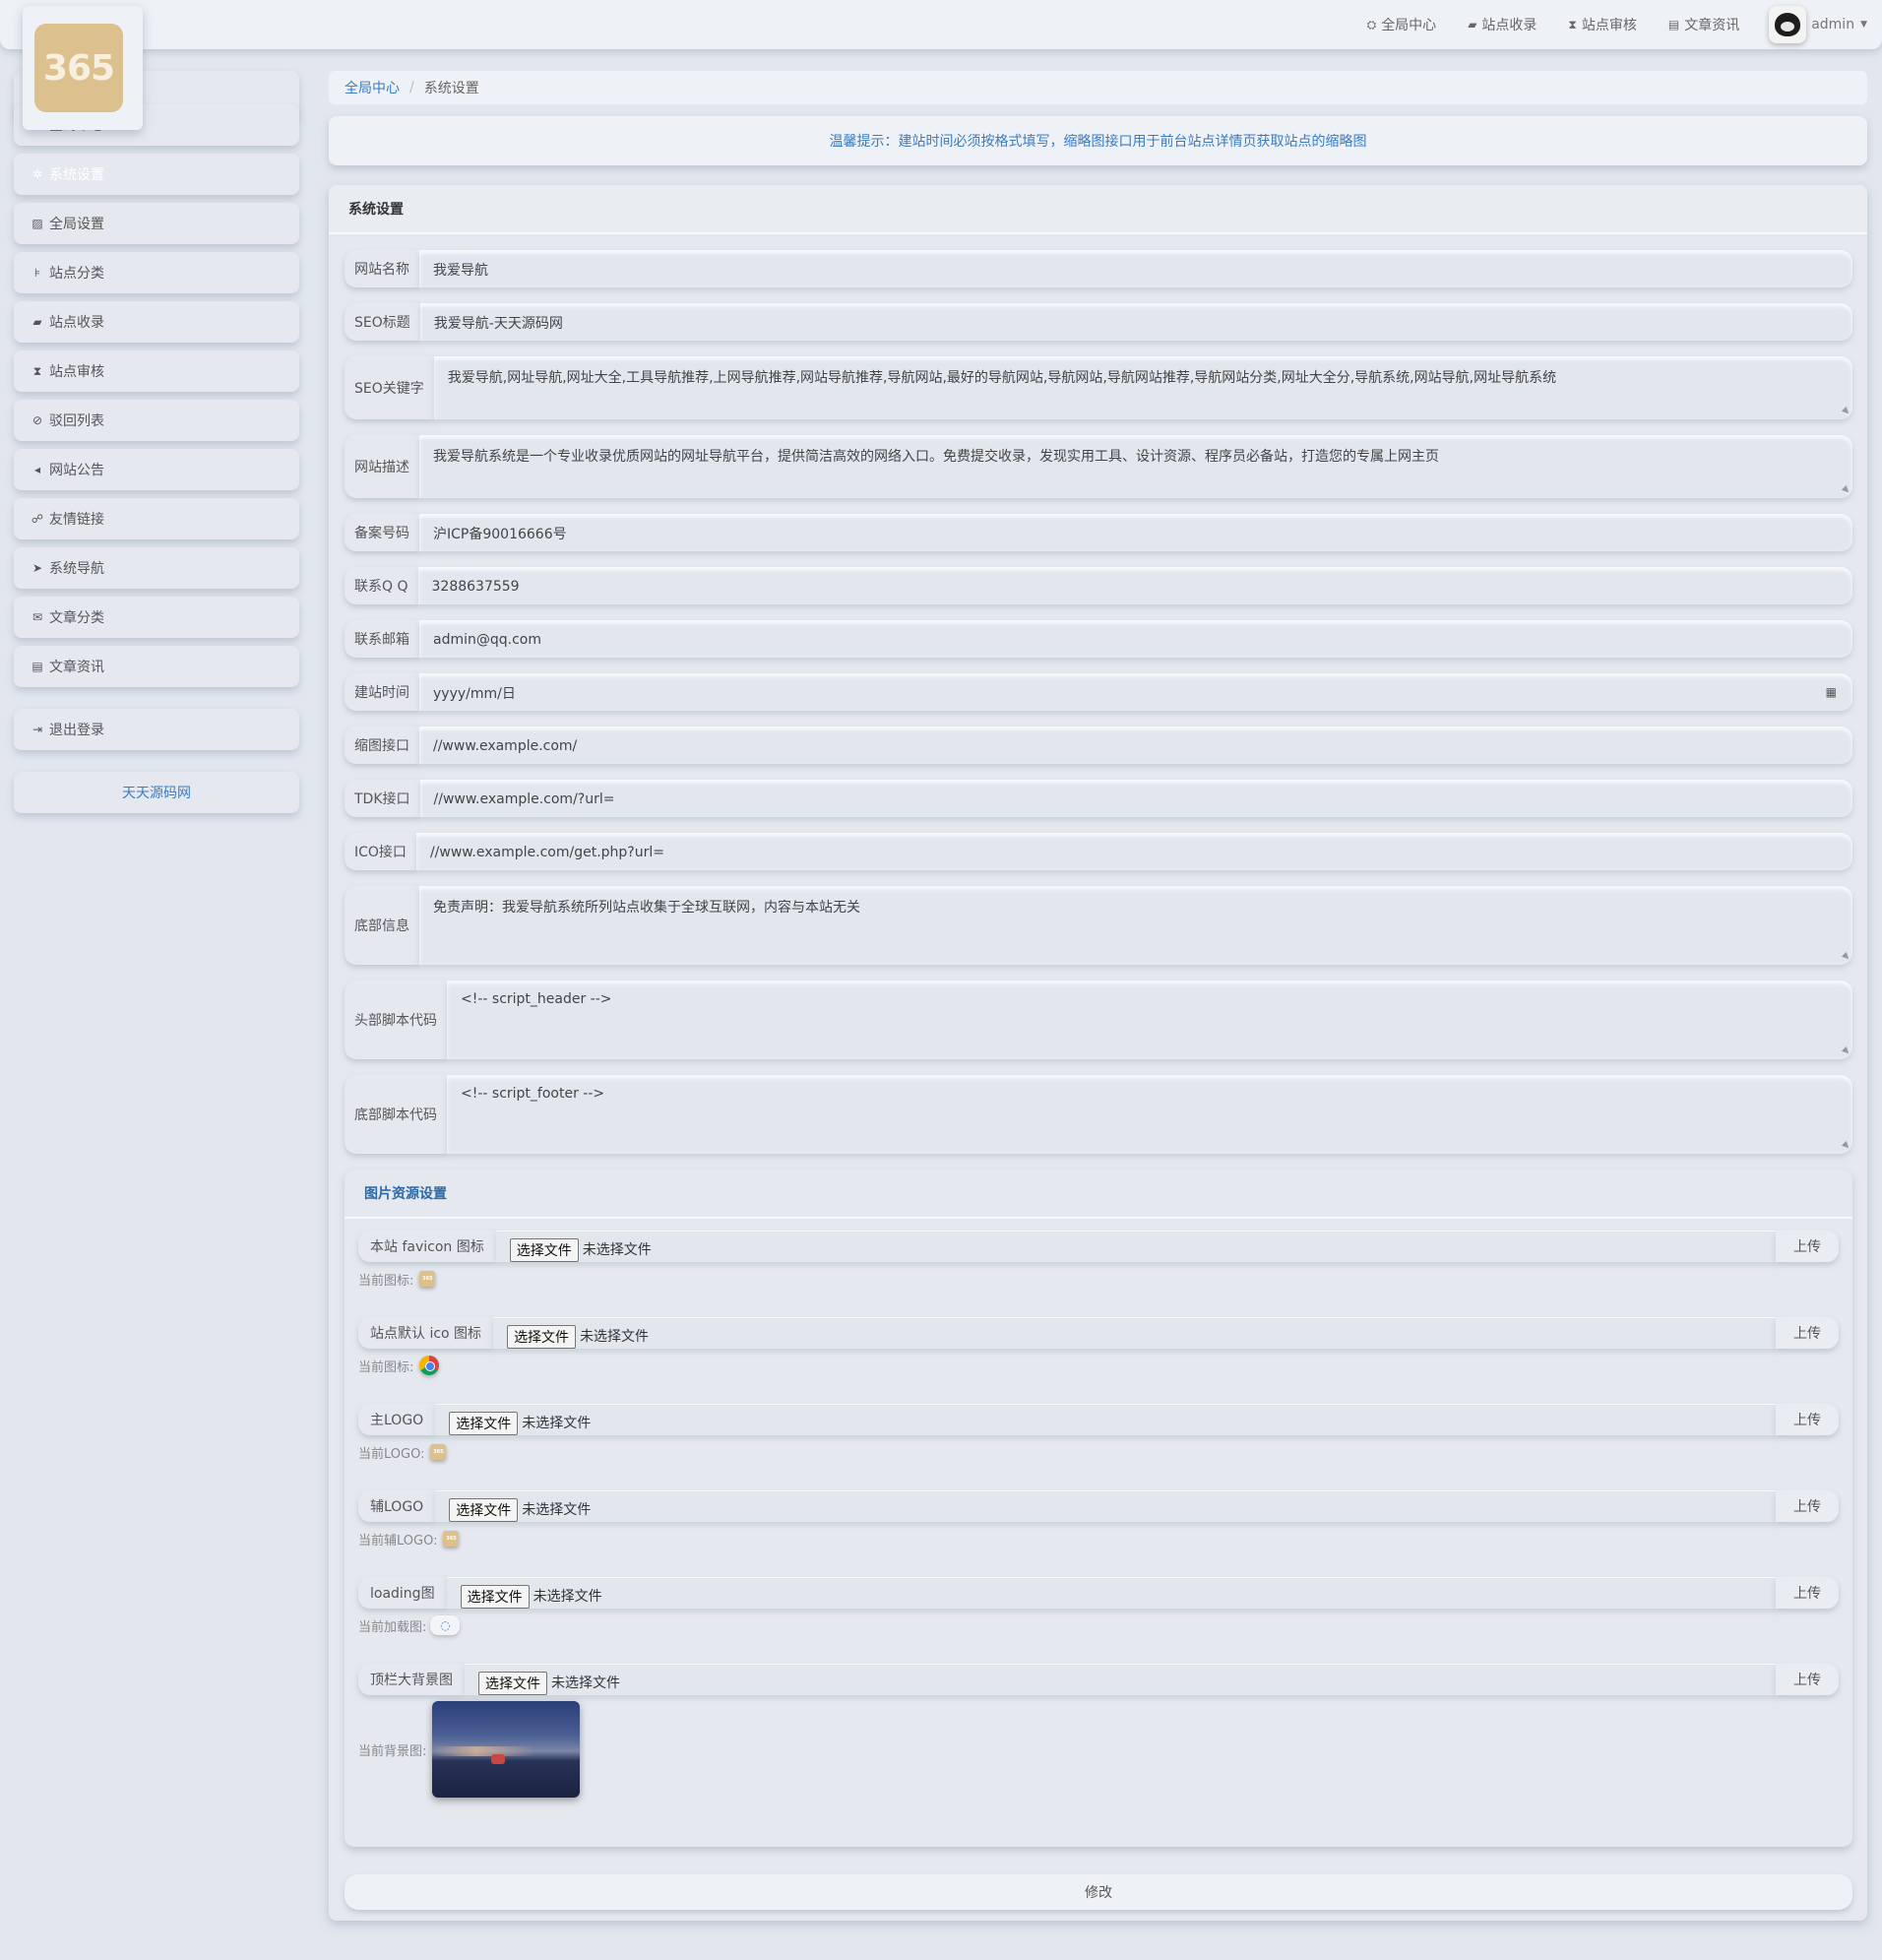  Describe the element at coordinates (1149, 1019) in the screenshot. I see `header-script-textarea: <!-- script_header --> ▶` at that location.